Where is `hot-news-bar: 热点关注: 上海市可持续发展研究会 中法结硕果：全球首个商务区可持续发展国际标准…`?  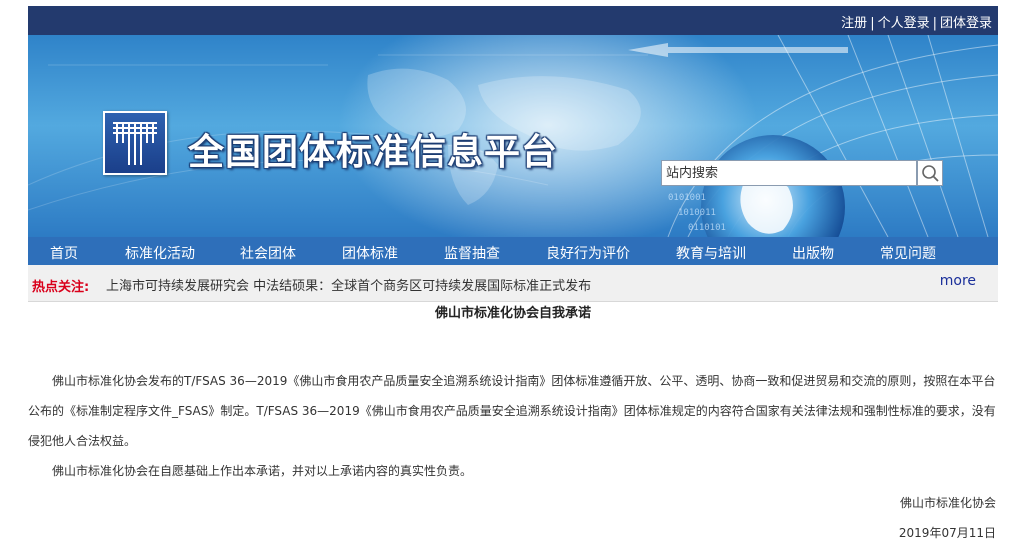 hot-news-bar: 热点关注: 上海市可持续发展研究会 中法结硕果：全球首个商务区可持续发展国际标准… is located at coordinates (513, 283).